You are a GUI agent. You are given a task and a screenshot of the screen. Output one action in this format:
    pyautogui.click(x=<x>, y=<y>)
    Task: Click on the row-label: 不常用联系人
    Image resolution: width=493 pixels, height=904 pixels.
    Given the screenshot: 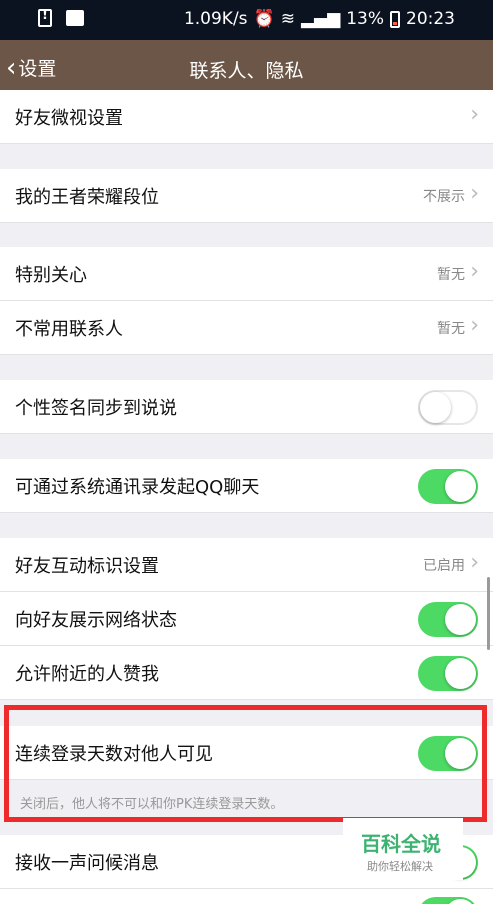 What is the action you would take?
    pyautogui.click(x=69, y=329)
    